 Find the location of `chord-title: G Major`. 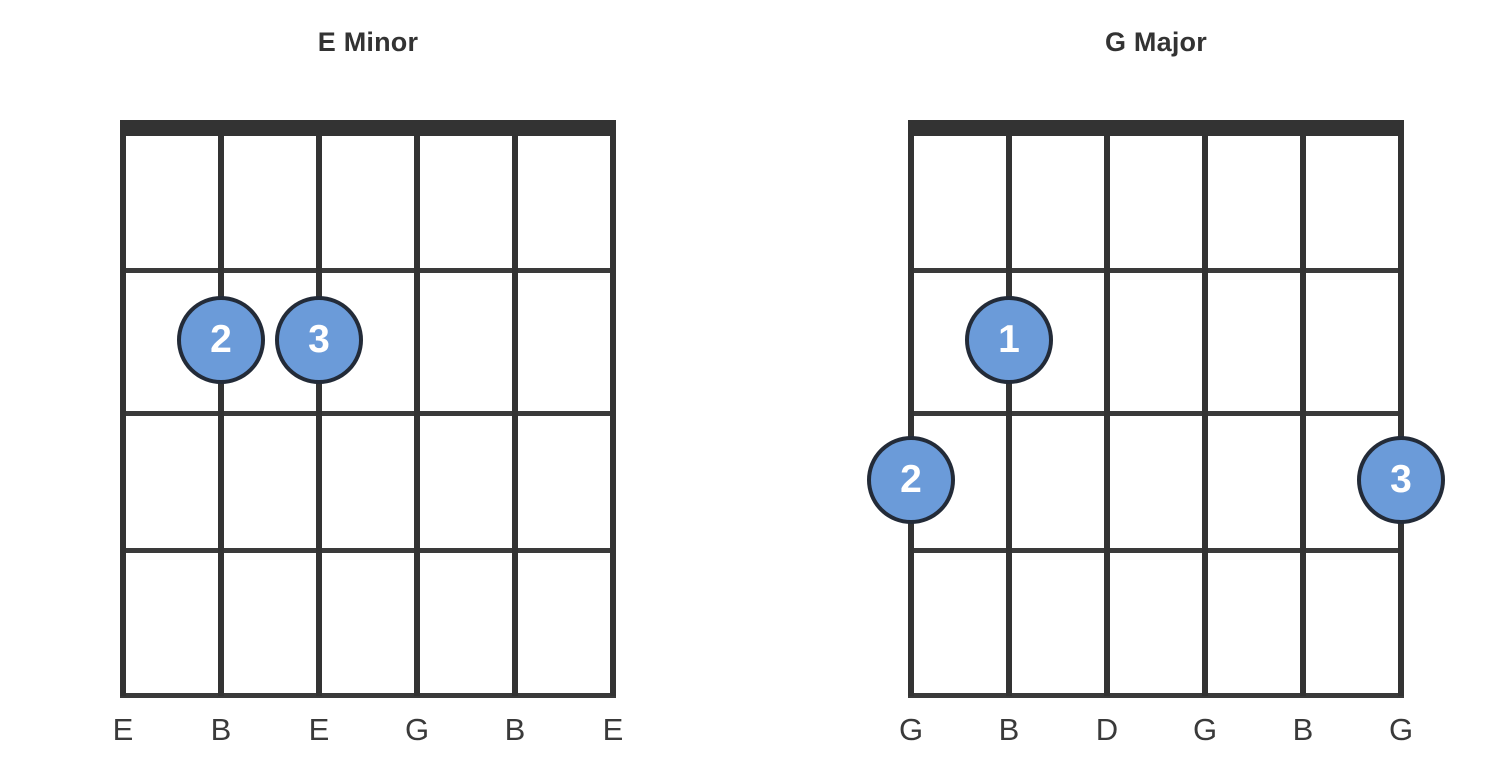

chord-title: G Major is located at coordinates (1156, 42).